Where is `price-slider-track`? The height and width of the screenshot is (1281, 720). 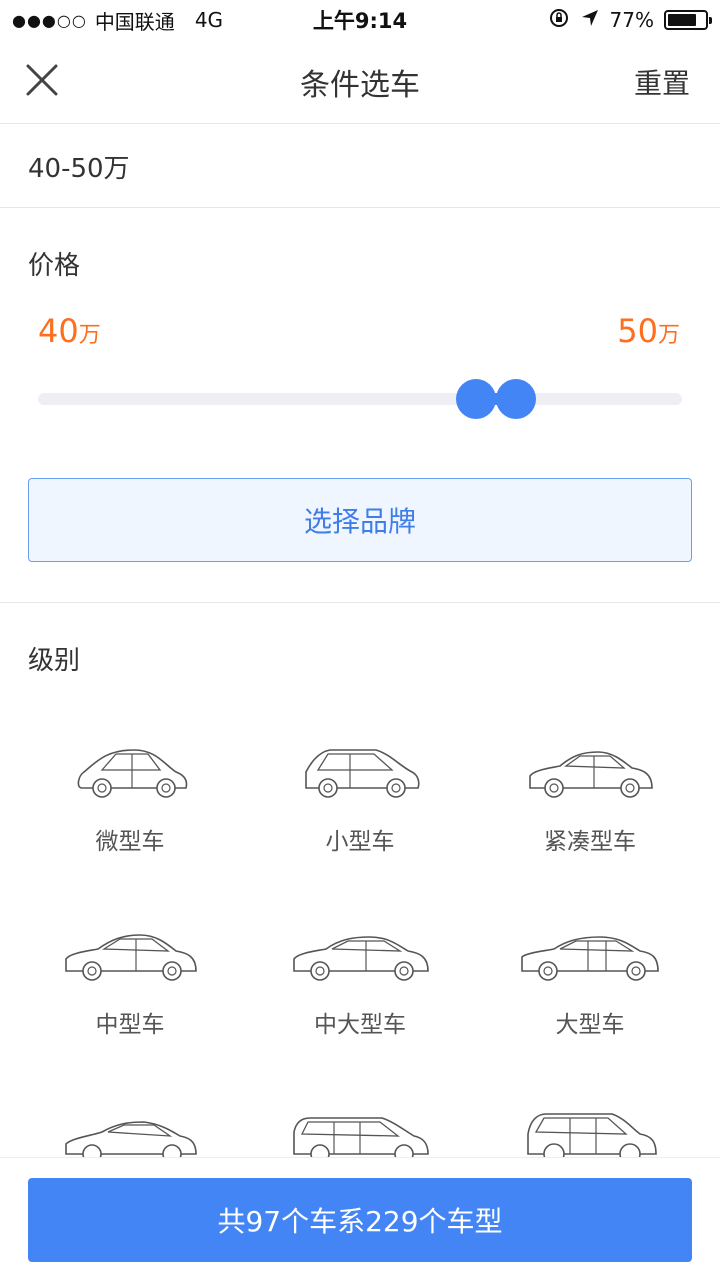
price-slider-track is located at coordinates (360, 399).